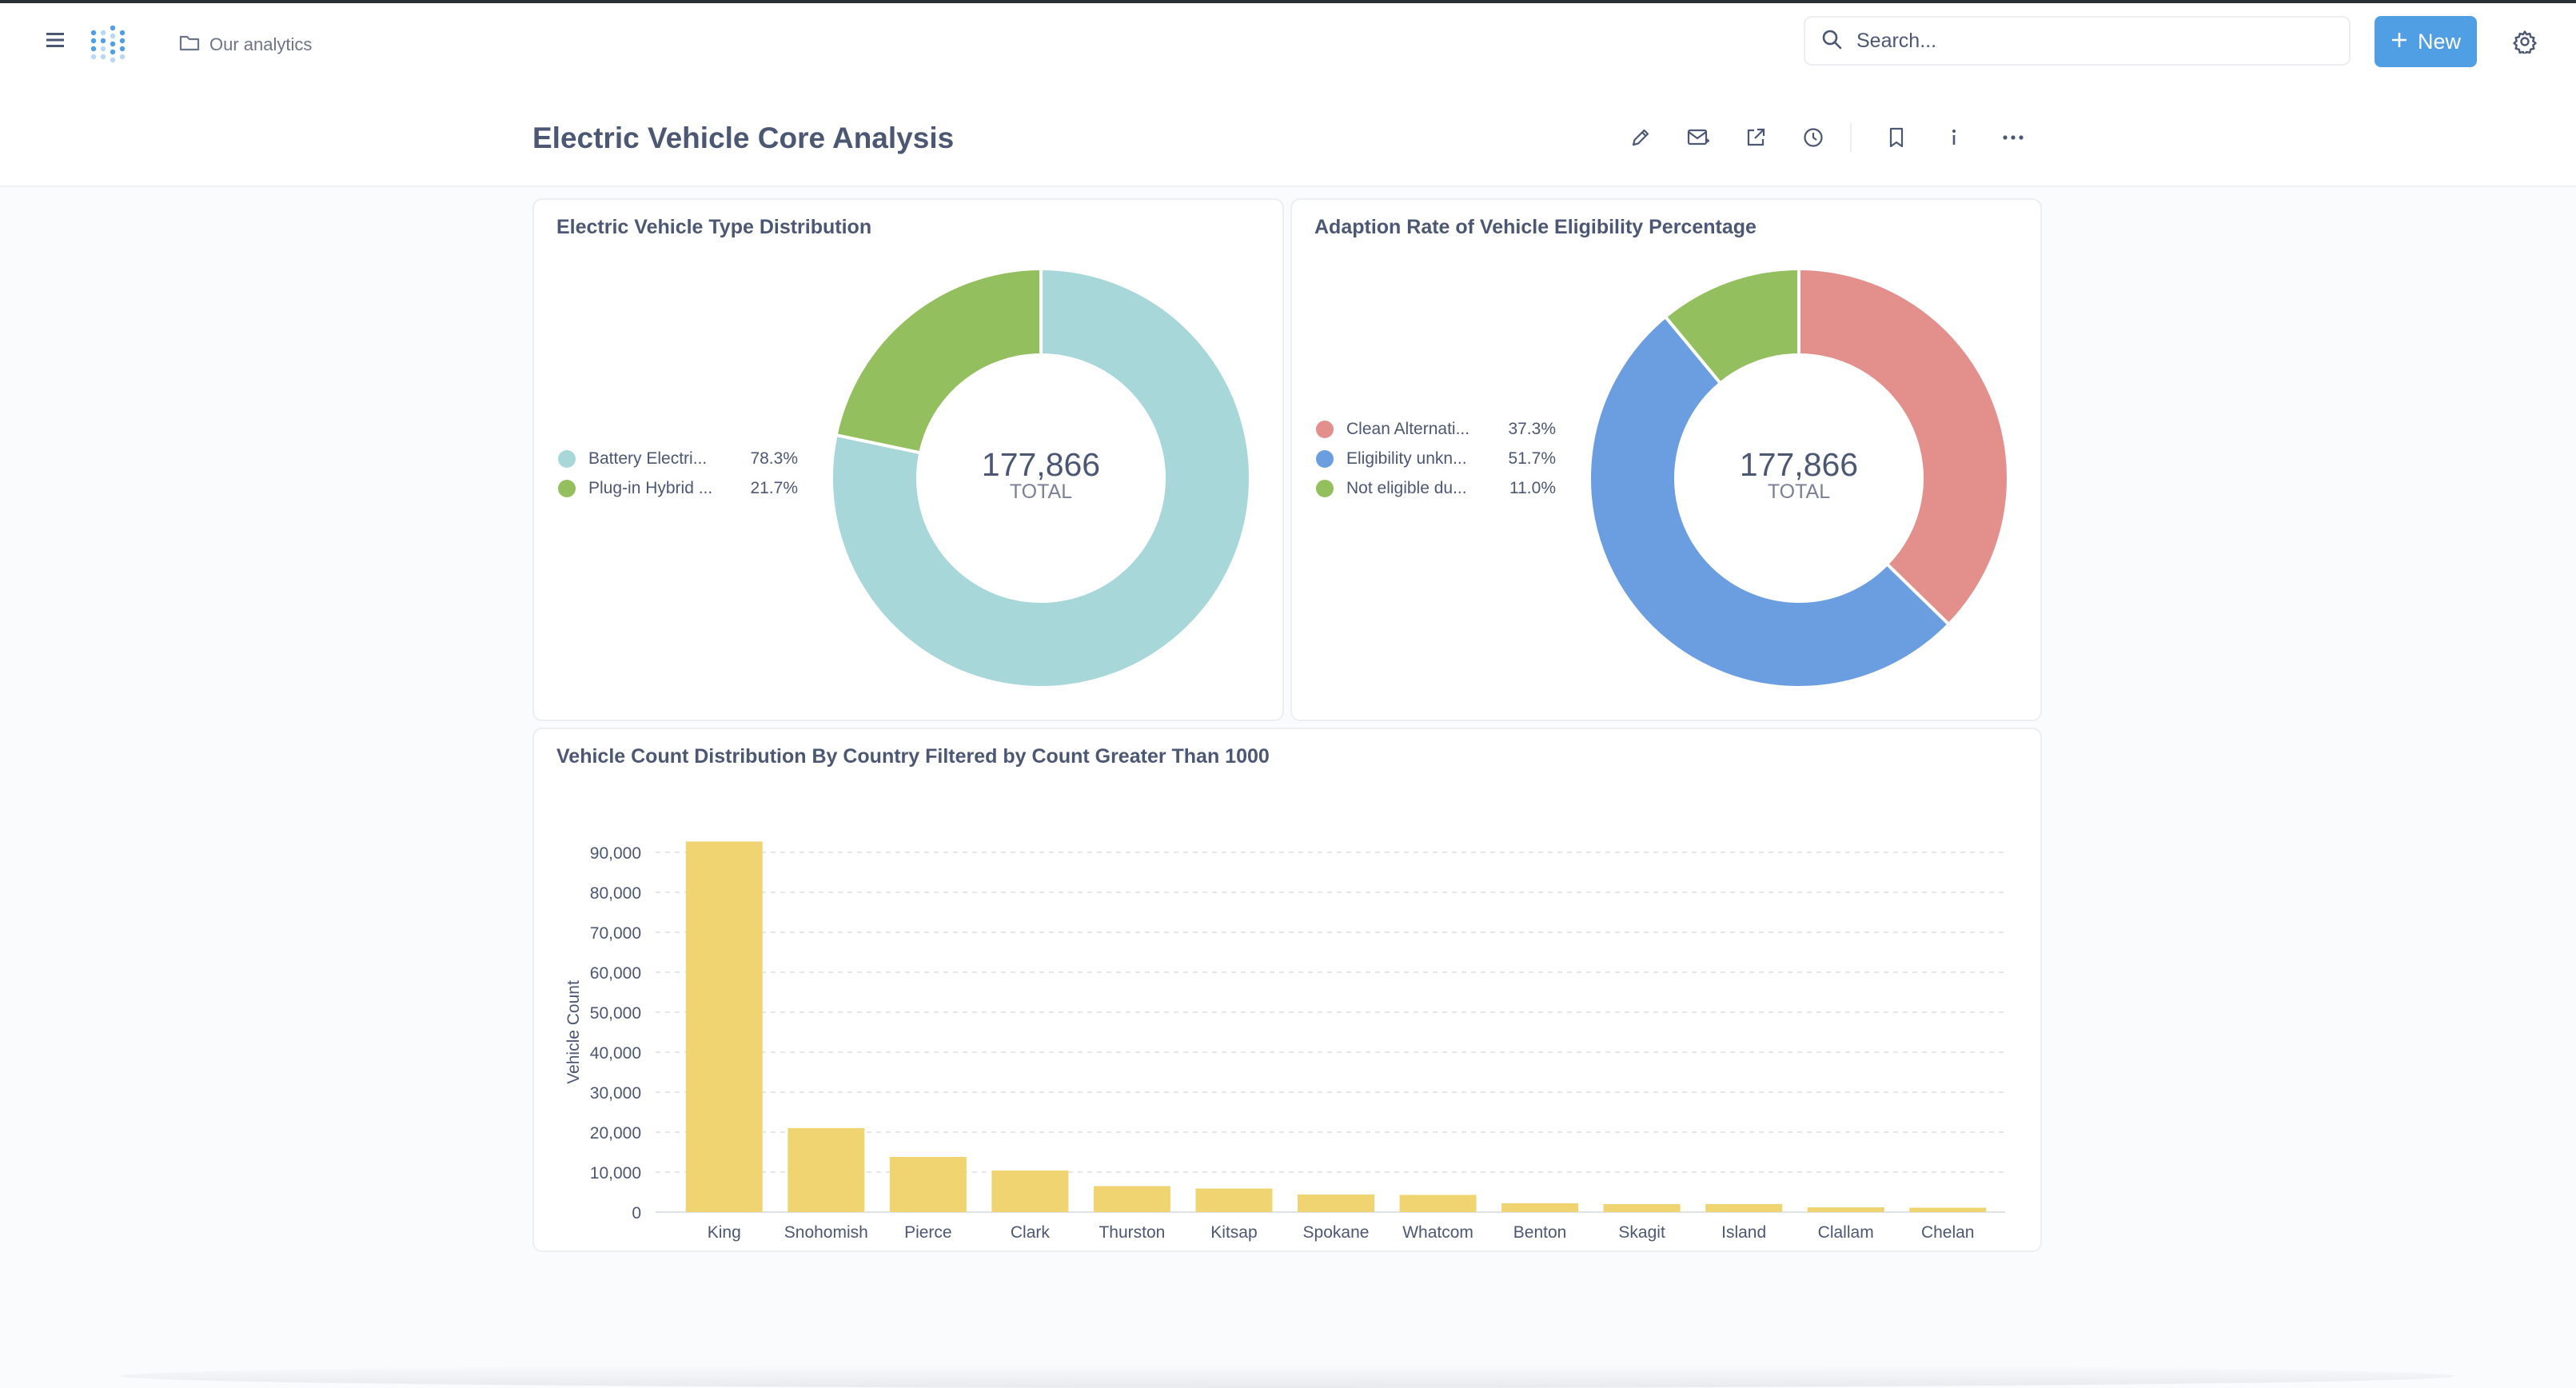 The width and height of the screenshot is (2576, 1388). Describe the element at coordinates (724, 1232) in the screenshot. I see `x-tick-label: King` at that location.